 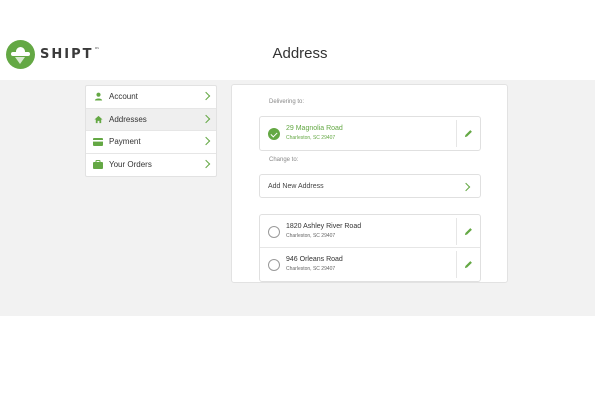 What do you see at coordinates (151, 142) in the screenshot?
I see `sidebar-item-payment: Payment` at bounding box center [151, 142].